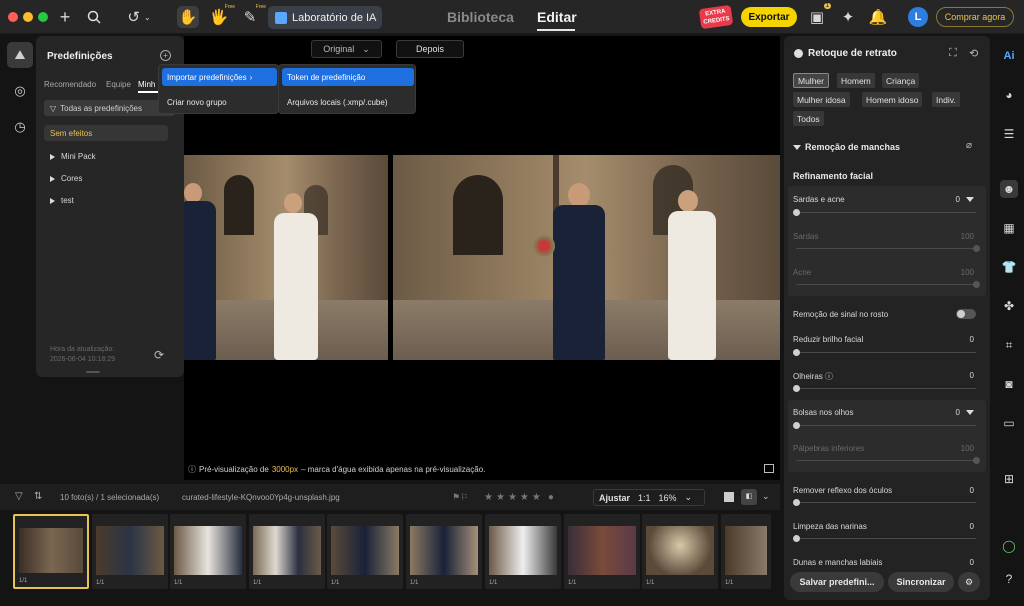  Describe the element at coordinates (1009, 306) in the screenshot. I see `paw-icon: ✤` at that location.